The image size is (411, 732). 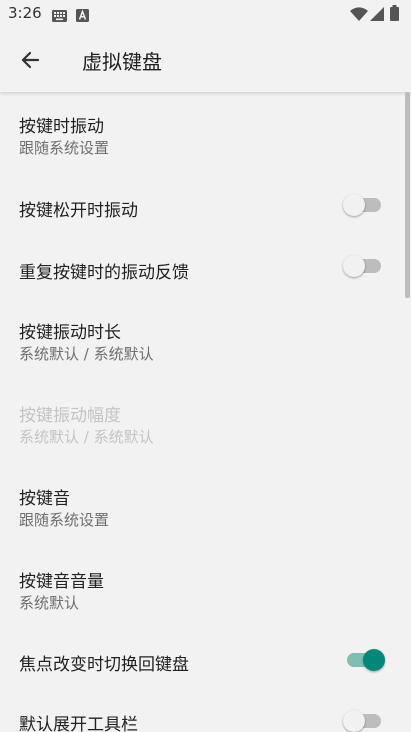 I want to click on back-button, so click(x=30, y=60).